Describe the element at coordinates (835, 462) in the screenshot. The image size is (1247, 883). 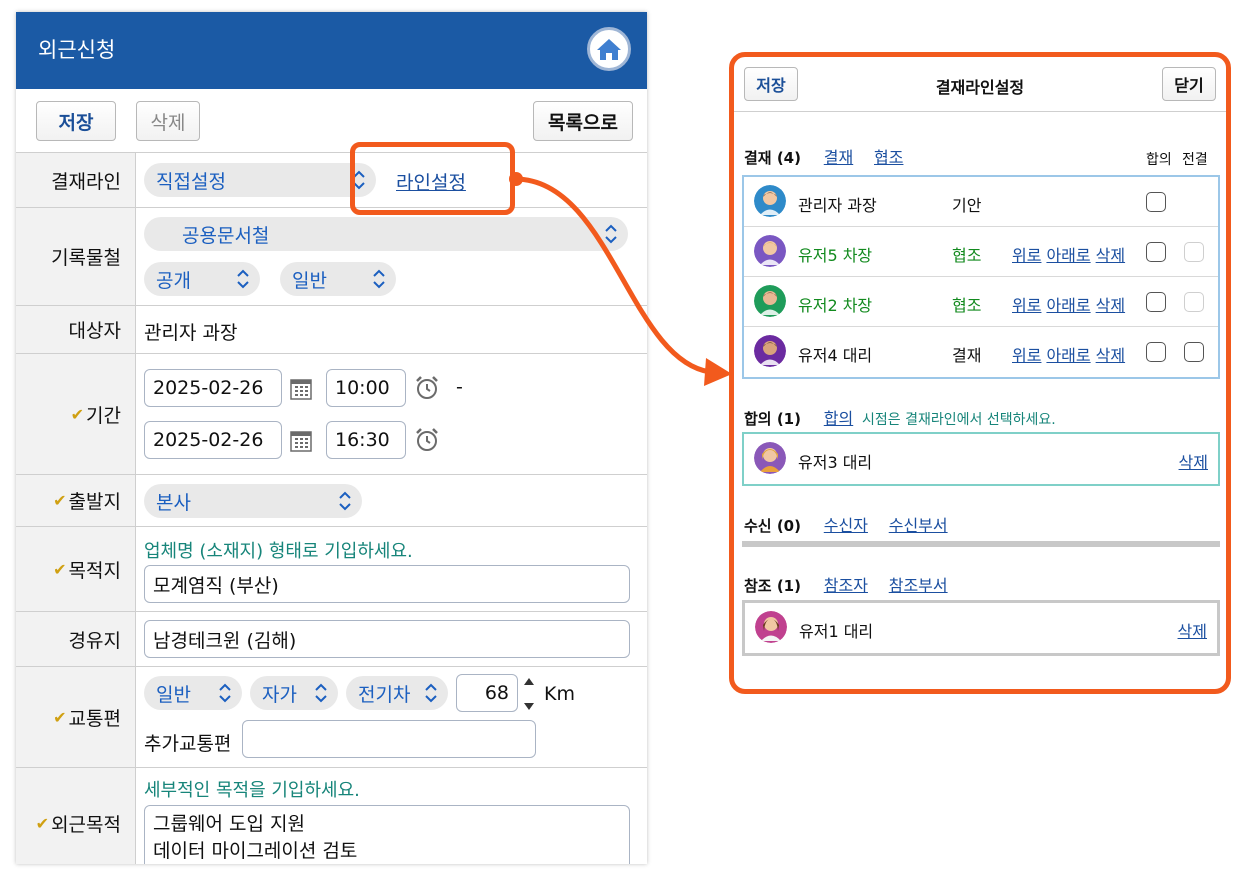
I see `person-name: 유저3 대리` at that location.